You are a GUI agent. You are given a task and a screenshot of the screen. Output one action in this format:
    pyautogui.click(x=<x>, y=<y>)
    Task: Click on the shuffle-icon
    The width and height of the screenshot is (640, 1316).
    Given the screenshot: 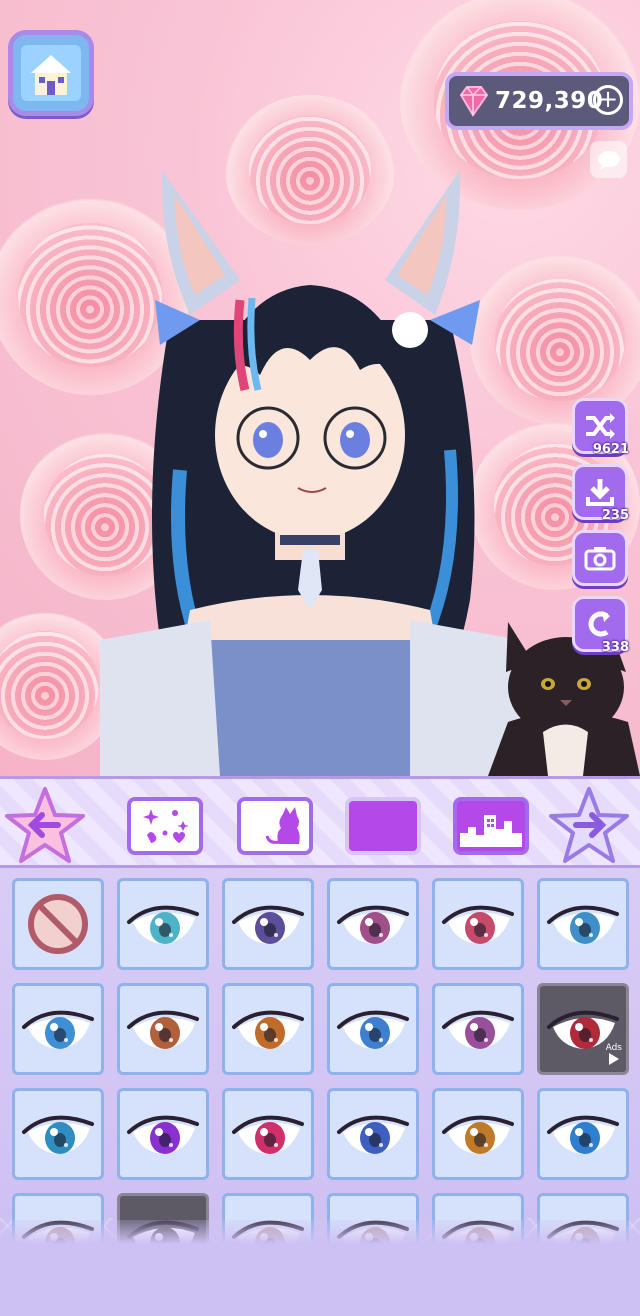 What is the action you would take?
    pyautogui.click(x=600, y=426)
    